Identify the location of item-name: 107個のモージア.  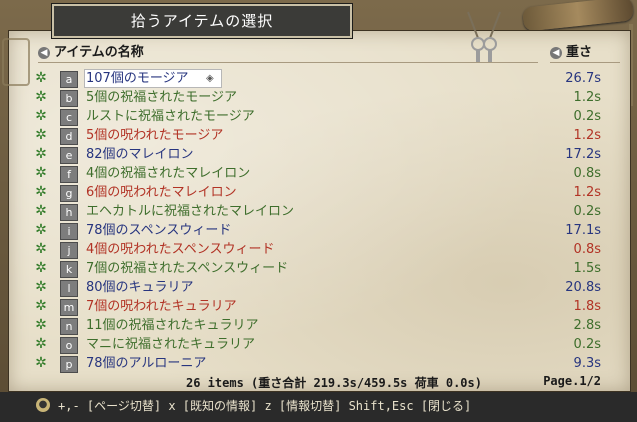
(137, 78).